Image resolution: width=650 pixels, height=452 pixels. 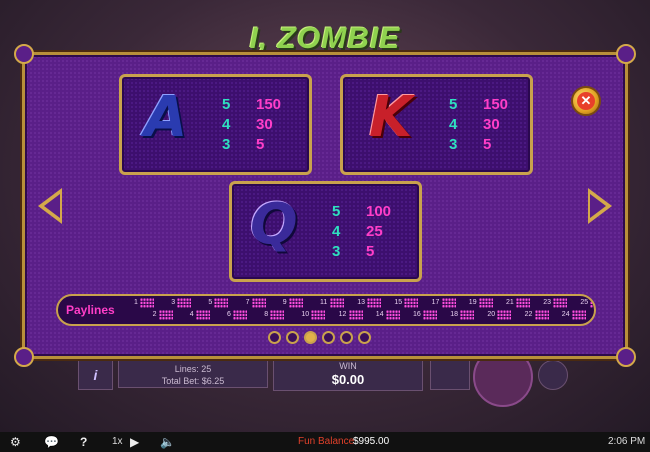 What do you see at coordinates (371, 441) in the screenshot?
I see `balance-value: $995.00` at bounding box center [371, 441].